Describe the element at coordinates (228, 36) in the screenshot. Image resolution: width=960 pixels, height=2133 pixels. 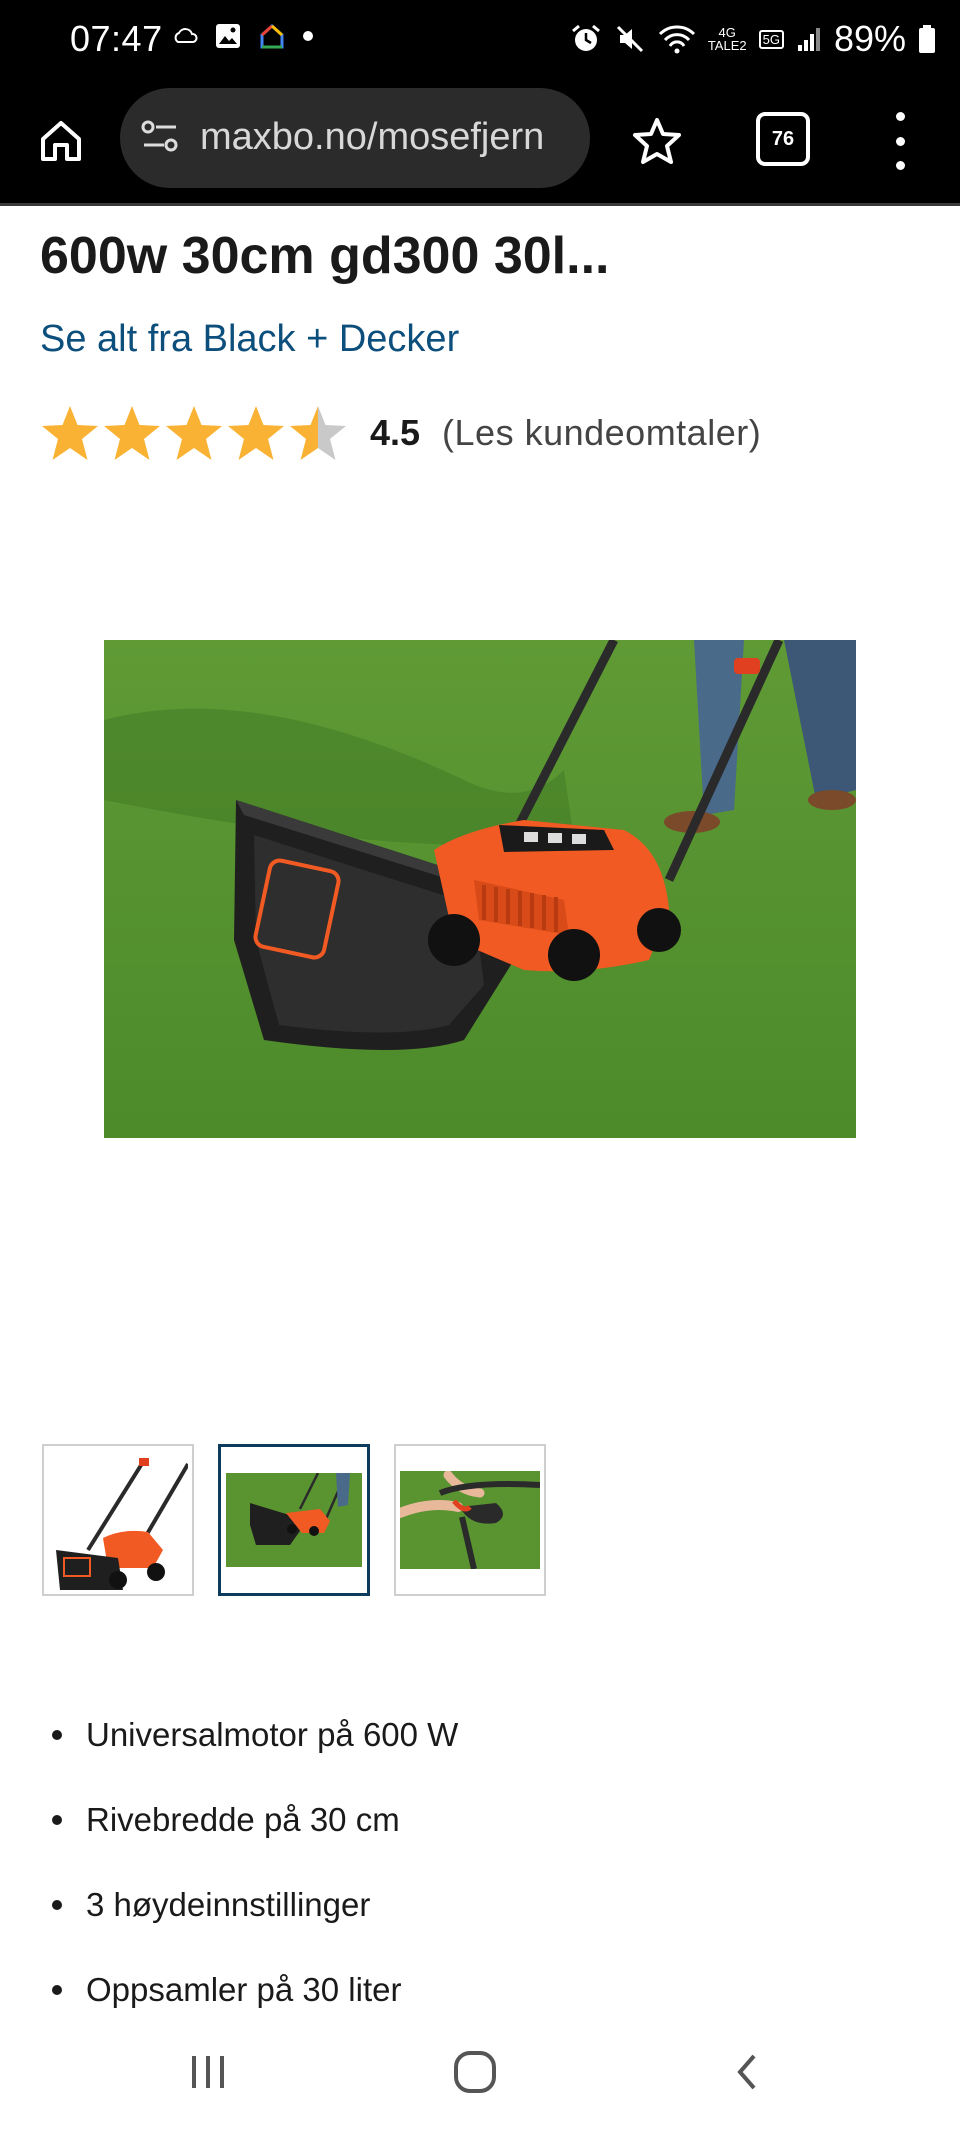
I see `gallery-icon` at that location.